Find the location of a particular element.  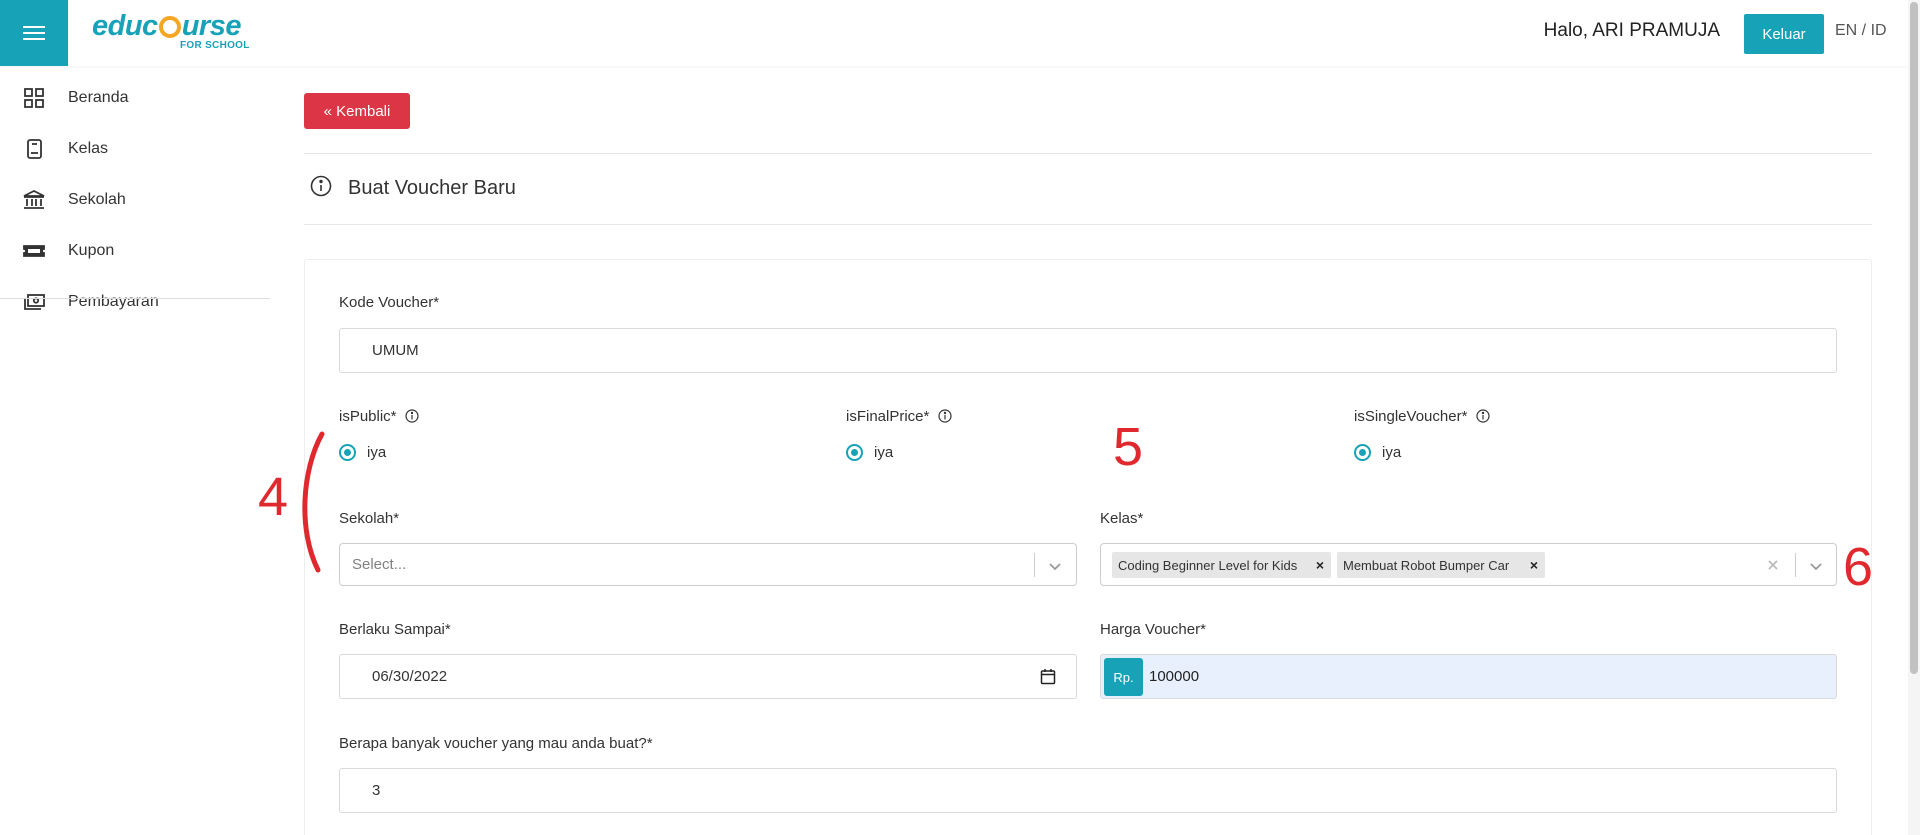

calendar-icon is located at coordinates (1048, 678).